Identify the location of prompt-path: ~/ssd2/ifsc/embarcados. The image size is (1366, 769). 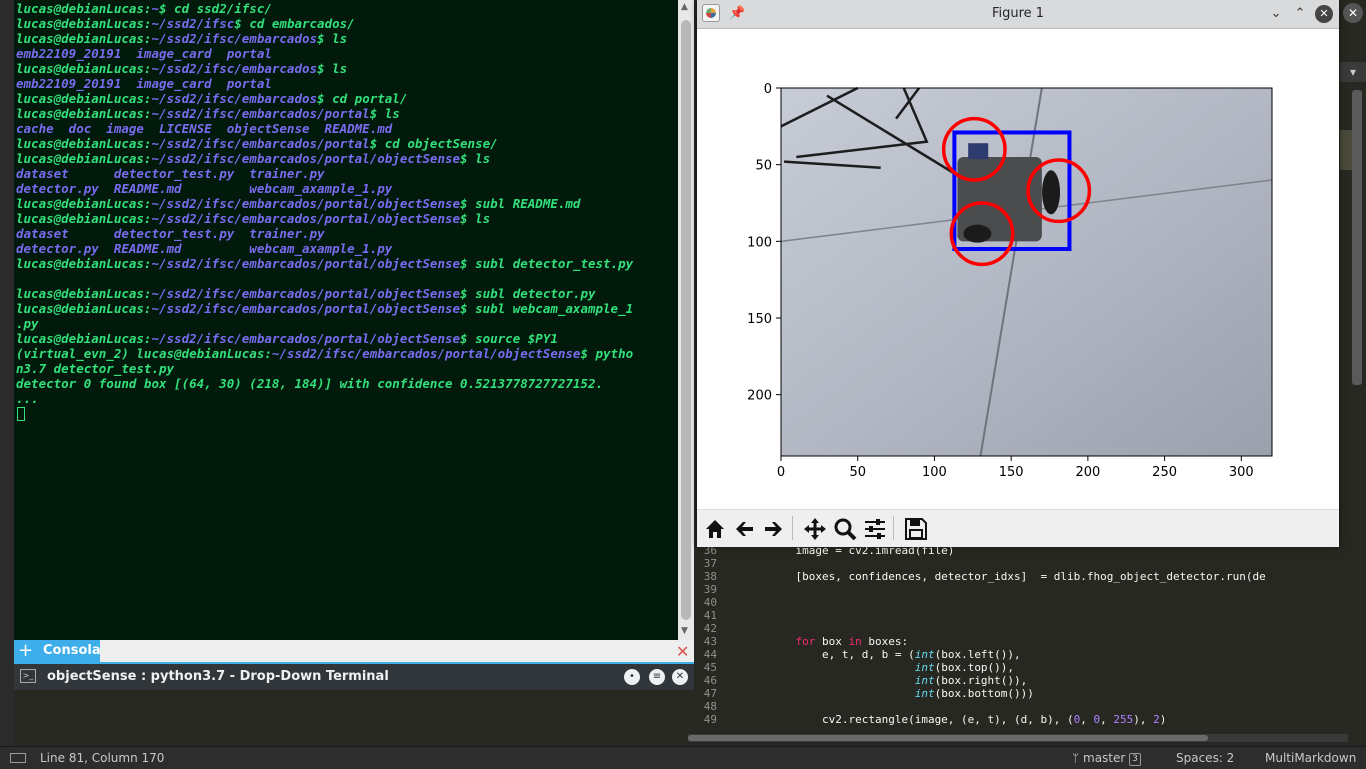
(234, 38).